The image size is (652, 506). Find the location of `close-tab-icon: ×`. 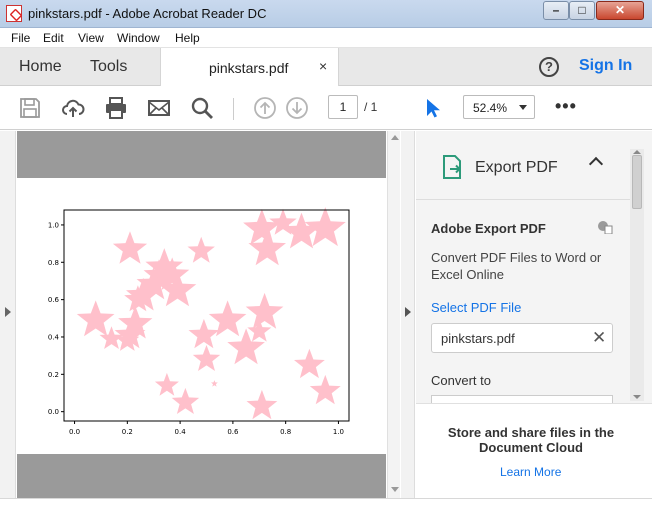

close-tab-icon: × is located at coordinates (323, 66).